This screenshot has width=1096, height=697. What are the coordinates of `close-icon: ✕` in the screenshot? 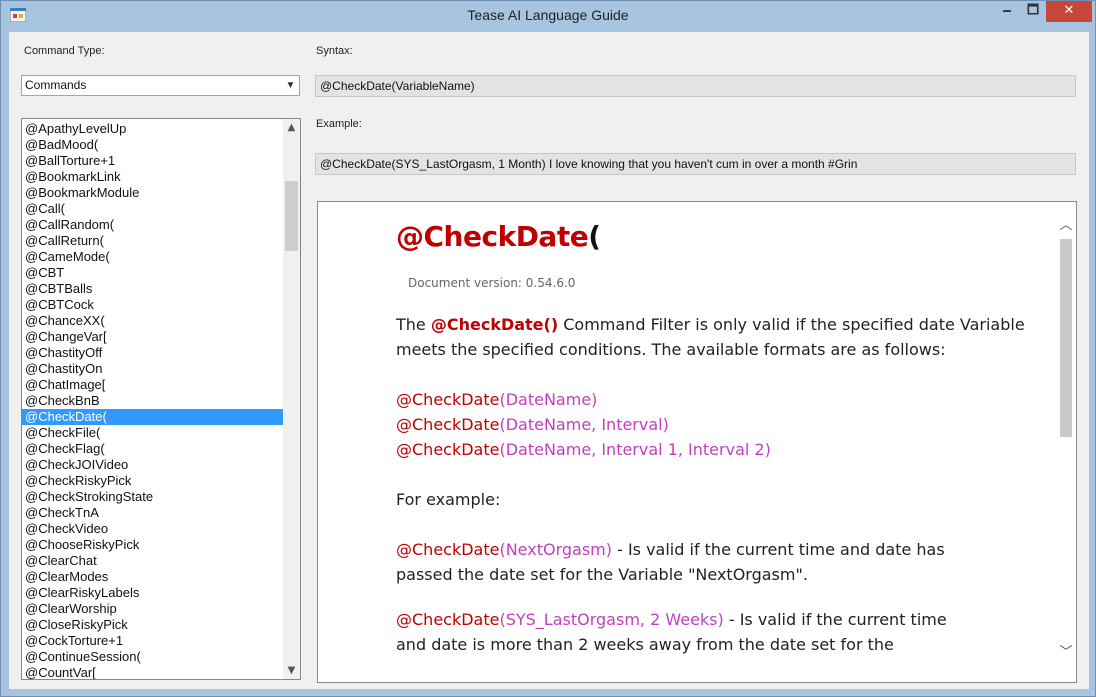 It's located at (1069, 10).